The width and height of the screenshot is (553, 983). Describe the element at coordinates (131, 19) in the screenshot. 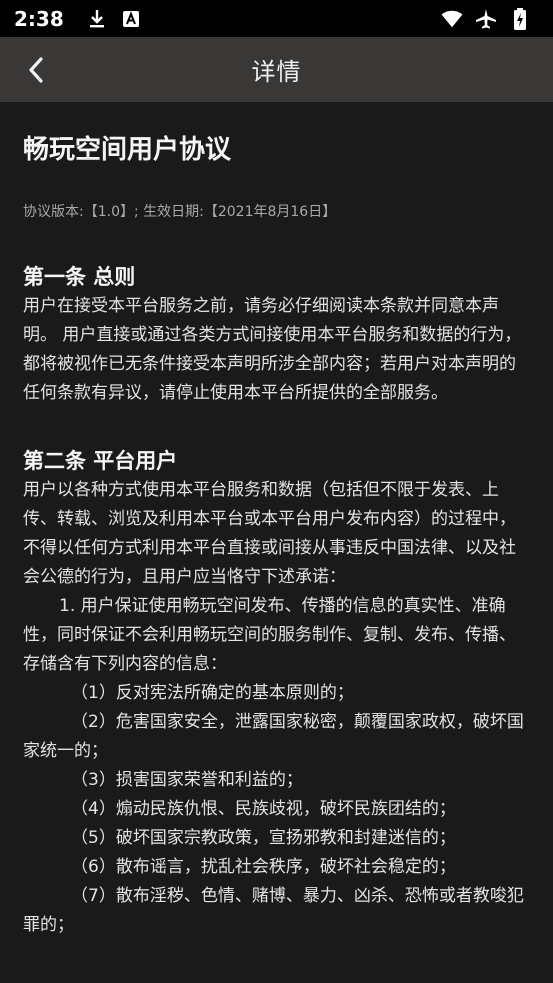

I see `app-notification-icon` at that location.